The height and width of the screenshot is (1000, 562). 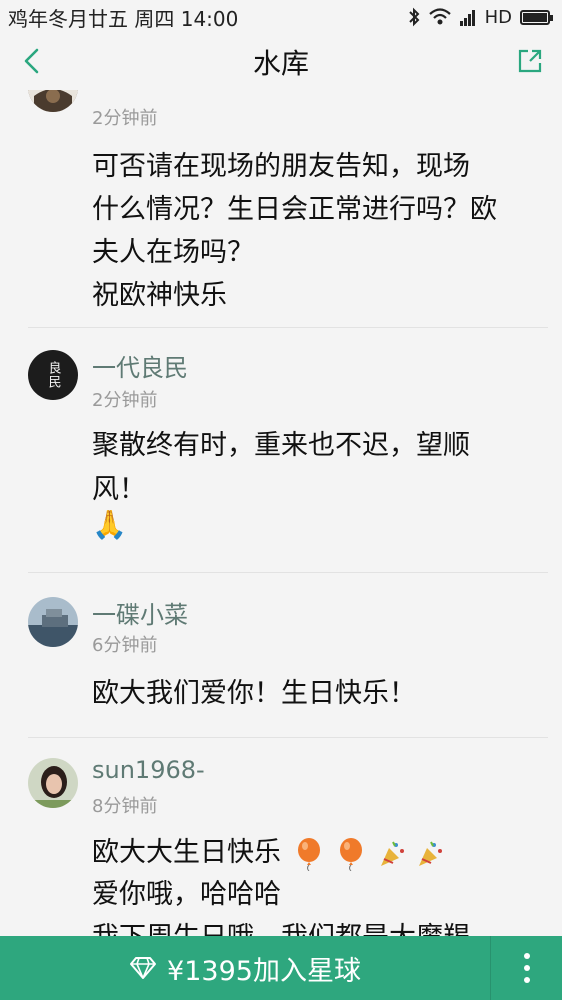 I want to click on bottom-bar: ¥1395加入星球, so click(x=281, y=968).